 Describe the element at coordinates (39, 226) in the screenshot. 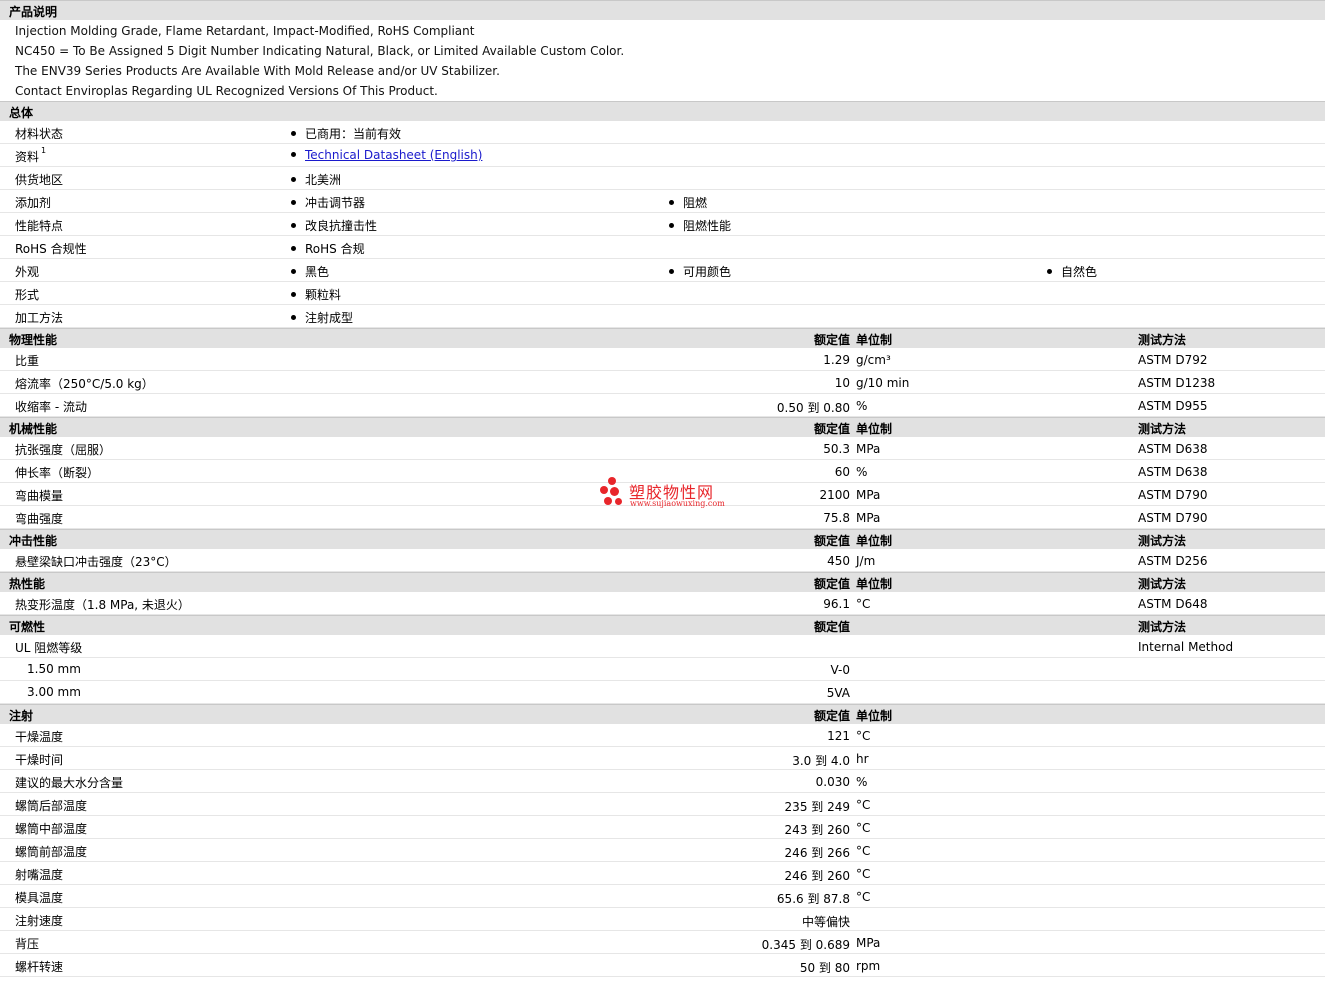

I see `row-label-text: 性能特点` at that location.